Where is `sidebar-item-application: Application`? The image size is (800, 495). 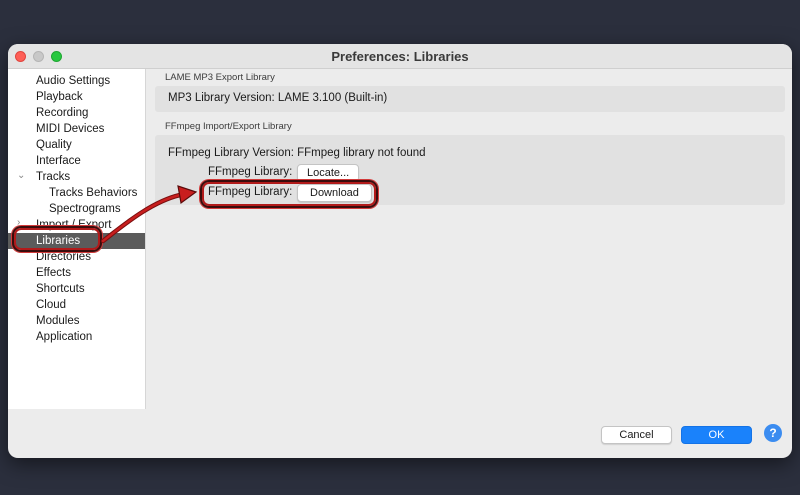 sidebar-item-application: Application is located at coordinates (64, 337).